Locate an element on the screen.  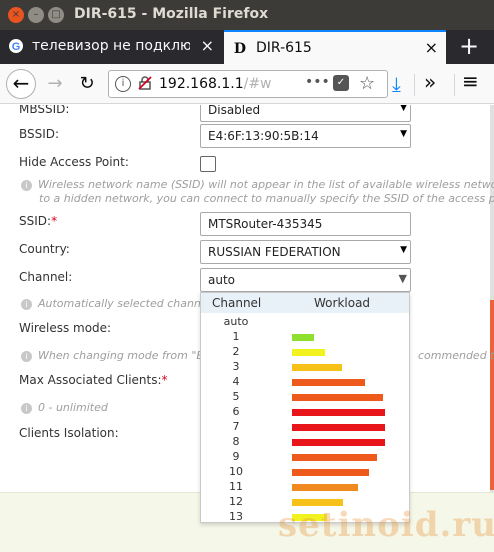
bssid-label: BSSID: is located at coordinates (39, 134).